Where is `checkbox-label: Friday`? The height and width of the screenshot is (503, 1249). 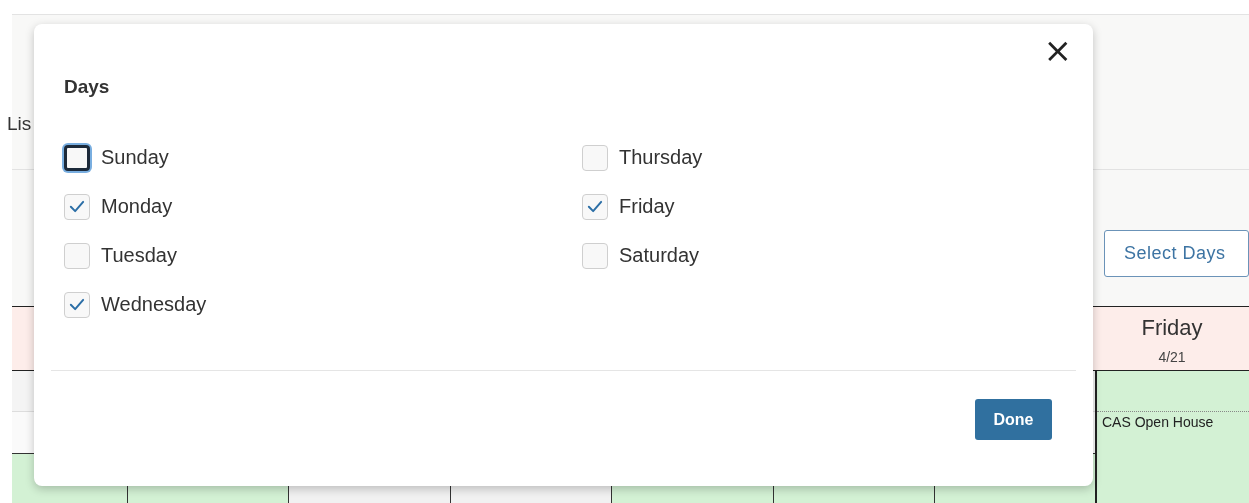 checkbox-label: Friday is located at coordinates (647, 206).